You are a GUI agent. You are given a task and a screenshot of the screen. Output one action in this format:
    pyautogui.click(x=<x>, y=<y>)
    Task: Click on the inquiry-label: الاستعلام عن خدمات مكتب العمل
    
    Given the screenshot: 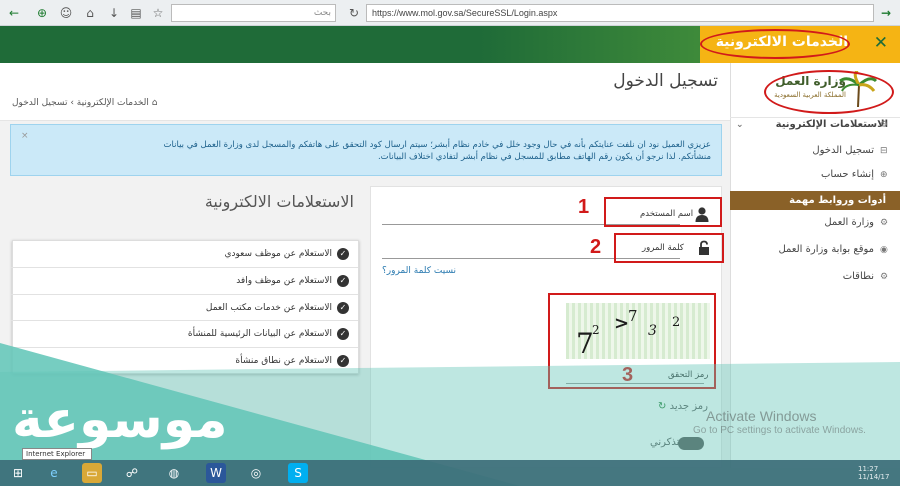 What is the action you would take?
    pyautogui.click(x=268, y=307)
    